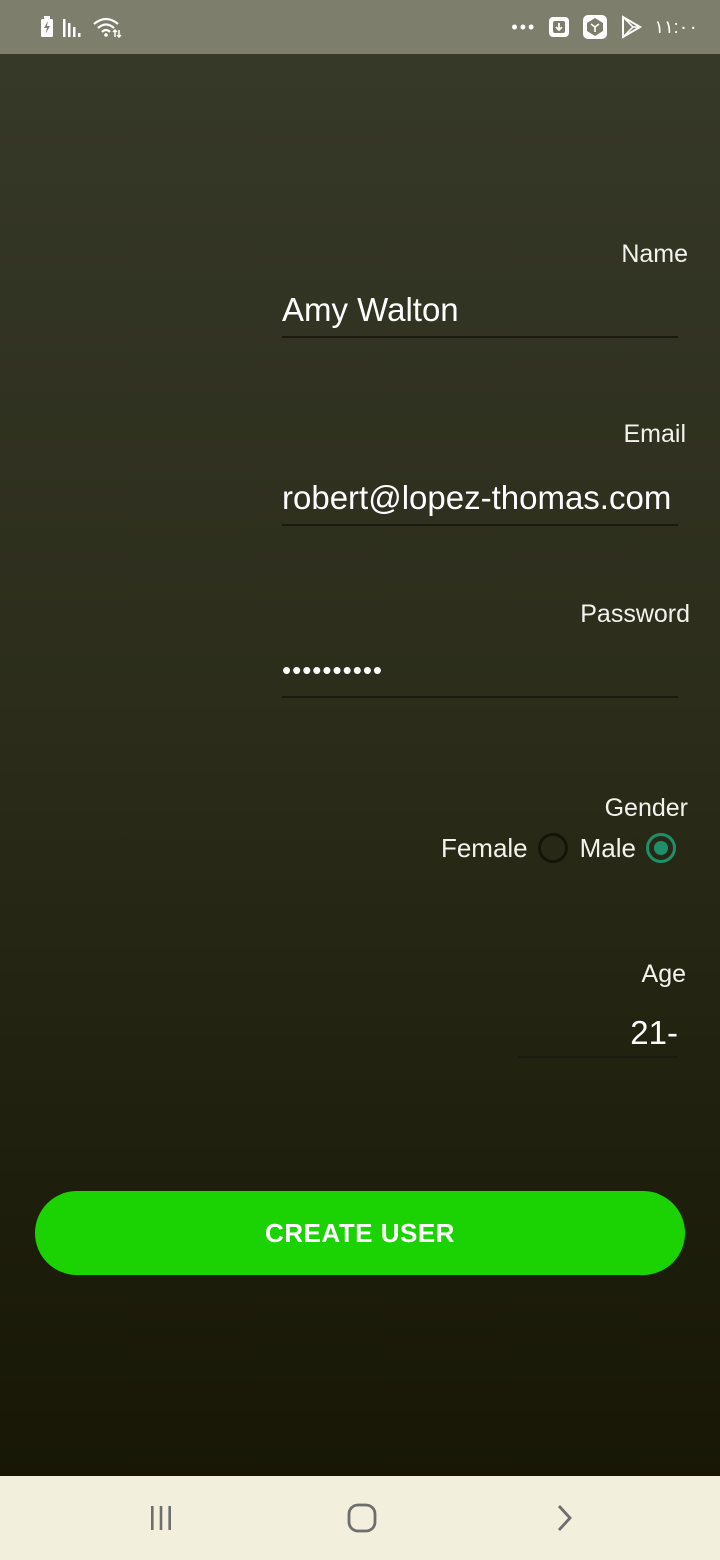 This screenshot has width=720, height=1560. What do you see at coordinates (47, 27) in the screenshot?
I see `battery-charging-icon` at bounding box center [47, 27].